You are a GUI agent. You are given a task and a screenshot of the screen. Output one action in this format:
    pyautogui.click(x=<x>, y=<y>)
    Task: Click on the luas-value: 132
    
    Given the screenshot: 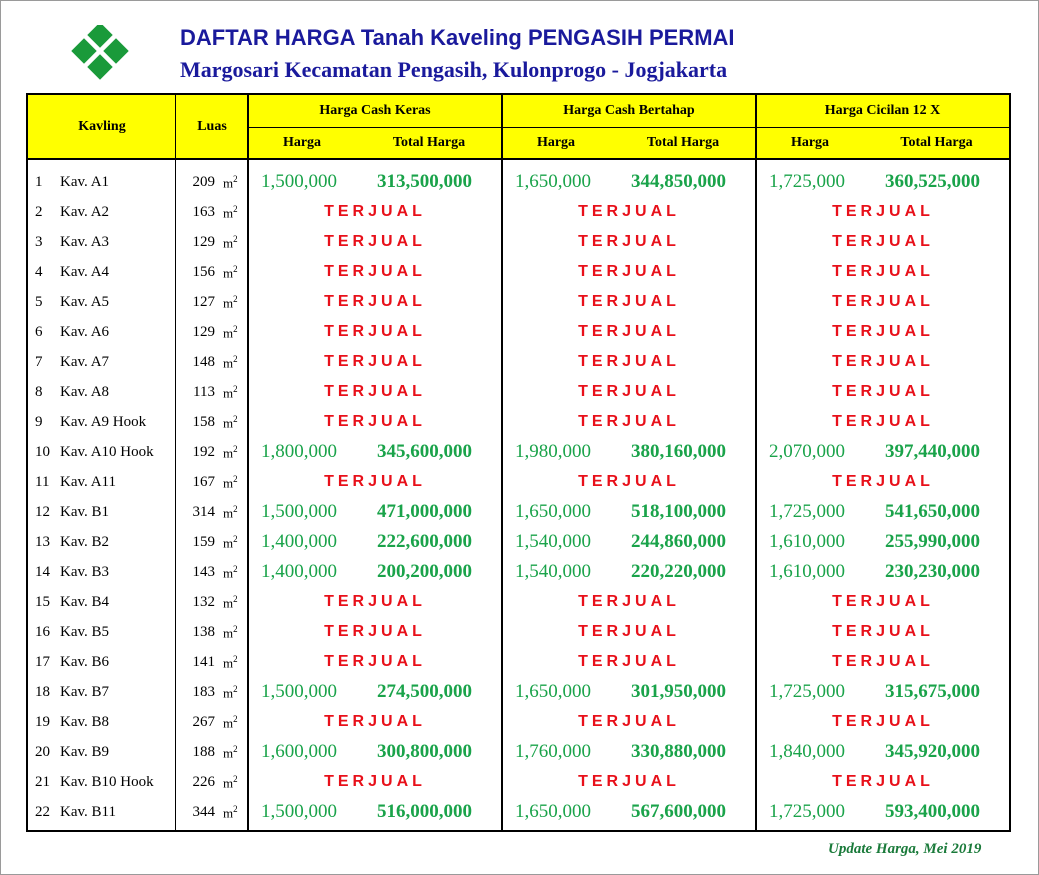 What is the action you would take?
    pyautogui.click(x=204, y=602)
    